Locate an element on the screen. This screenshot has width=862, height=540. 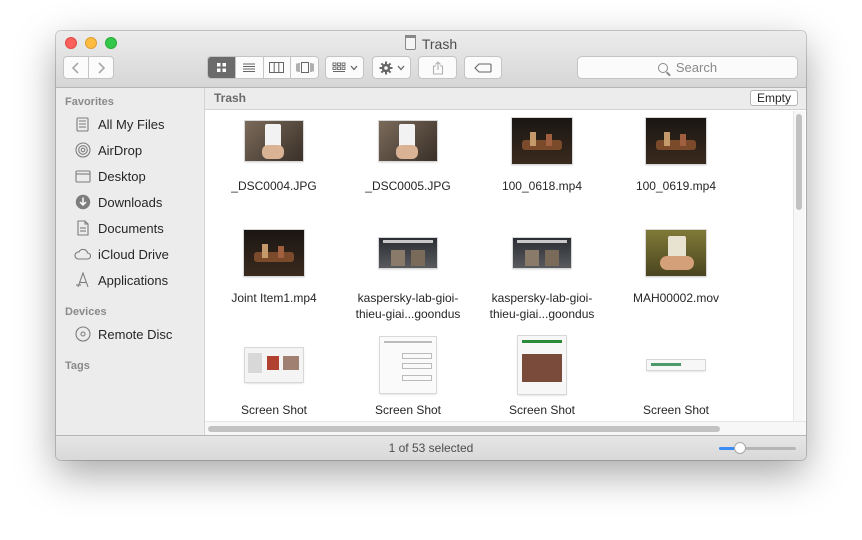
vertical-scrollbar is located at coordinates (799, 266).